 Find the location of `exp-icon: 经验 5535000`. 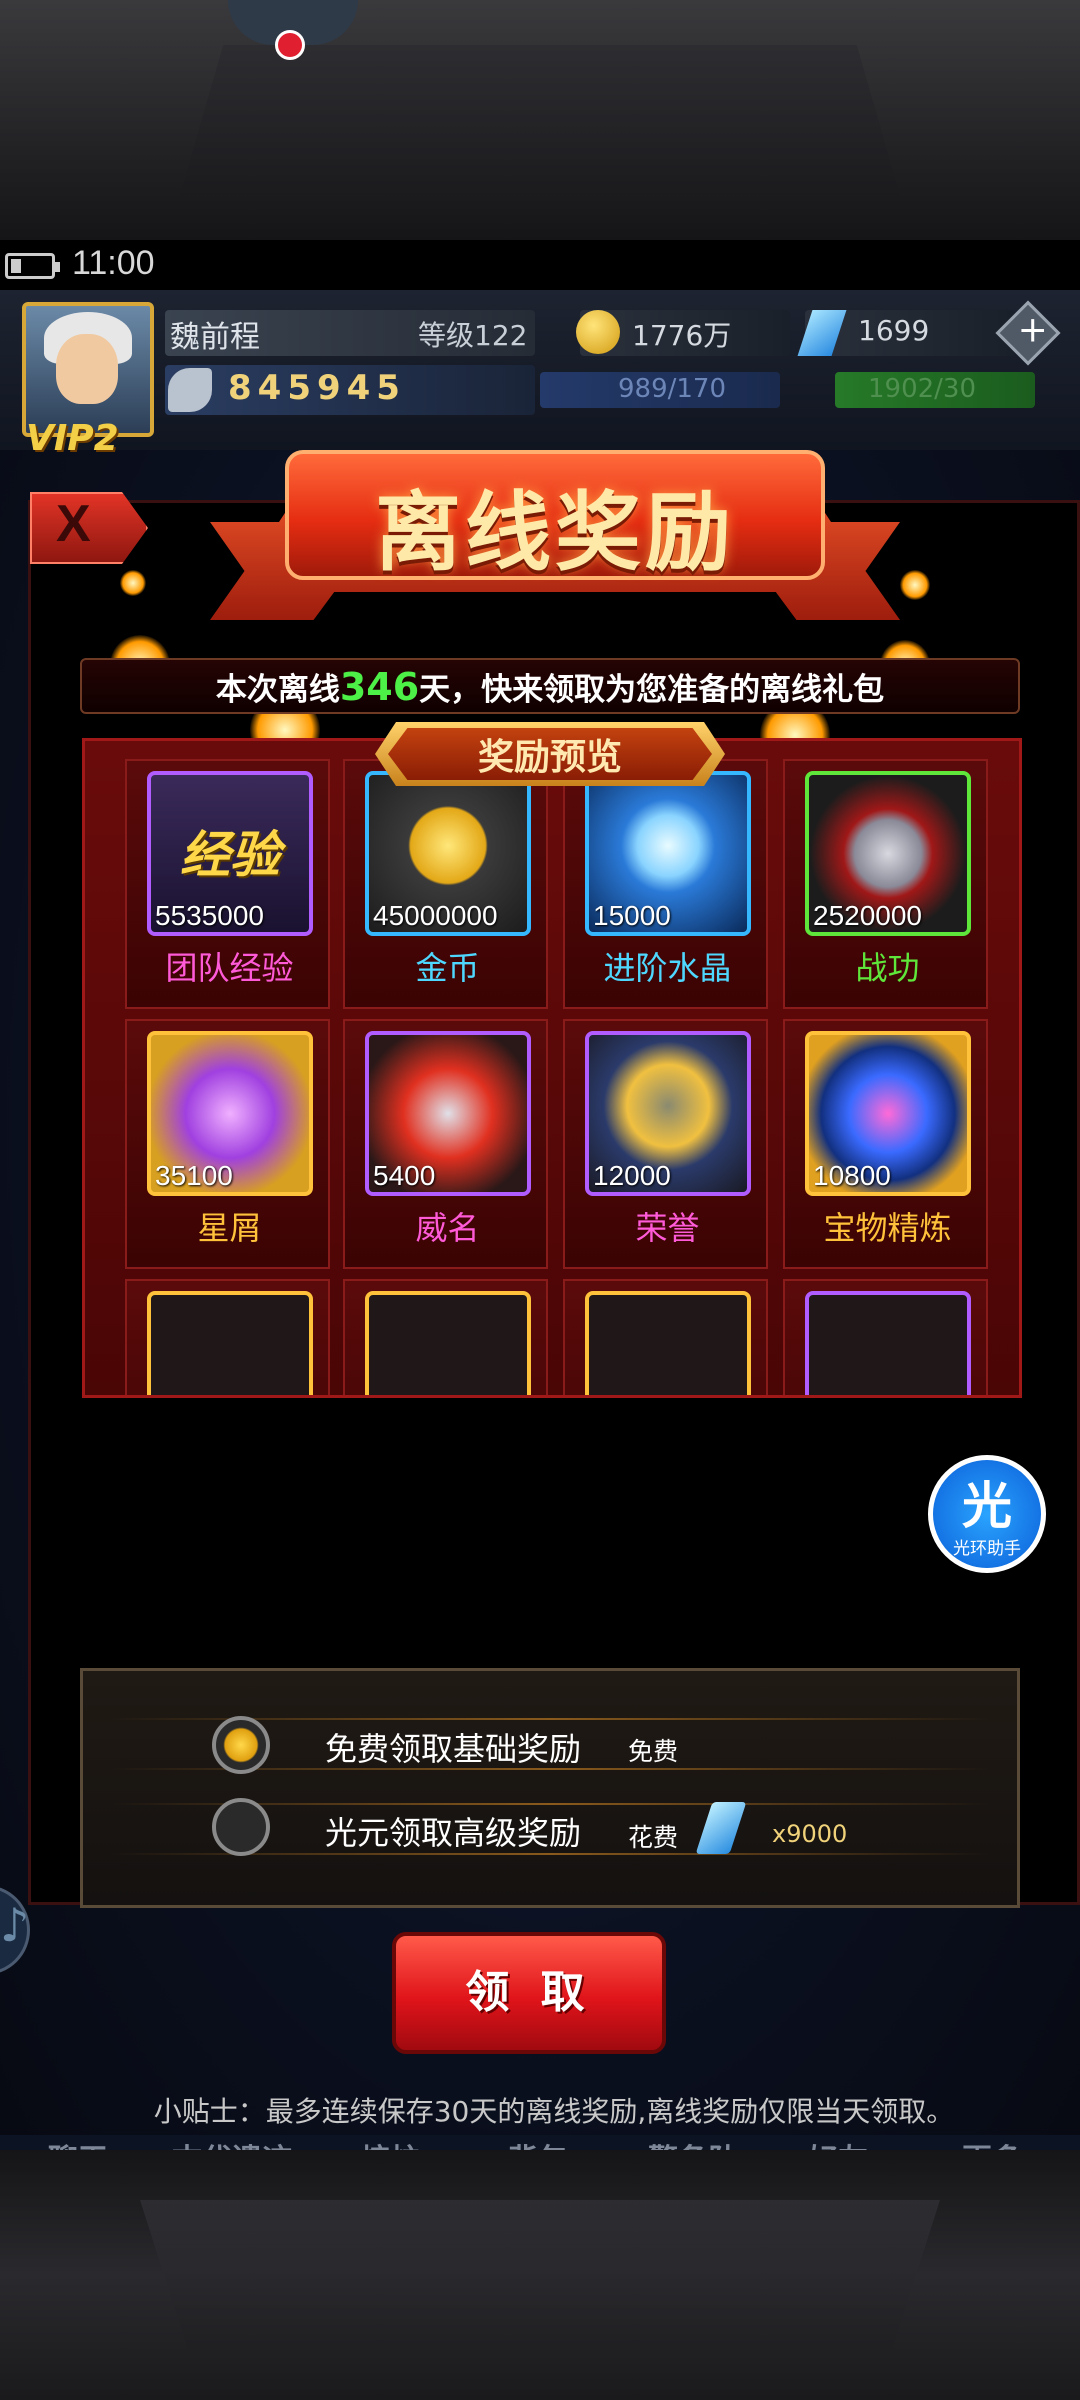

exp-icon: 经验 5535000 is located at coordinates (230, 853).